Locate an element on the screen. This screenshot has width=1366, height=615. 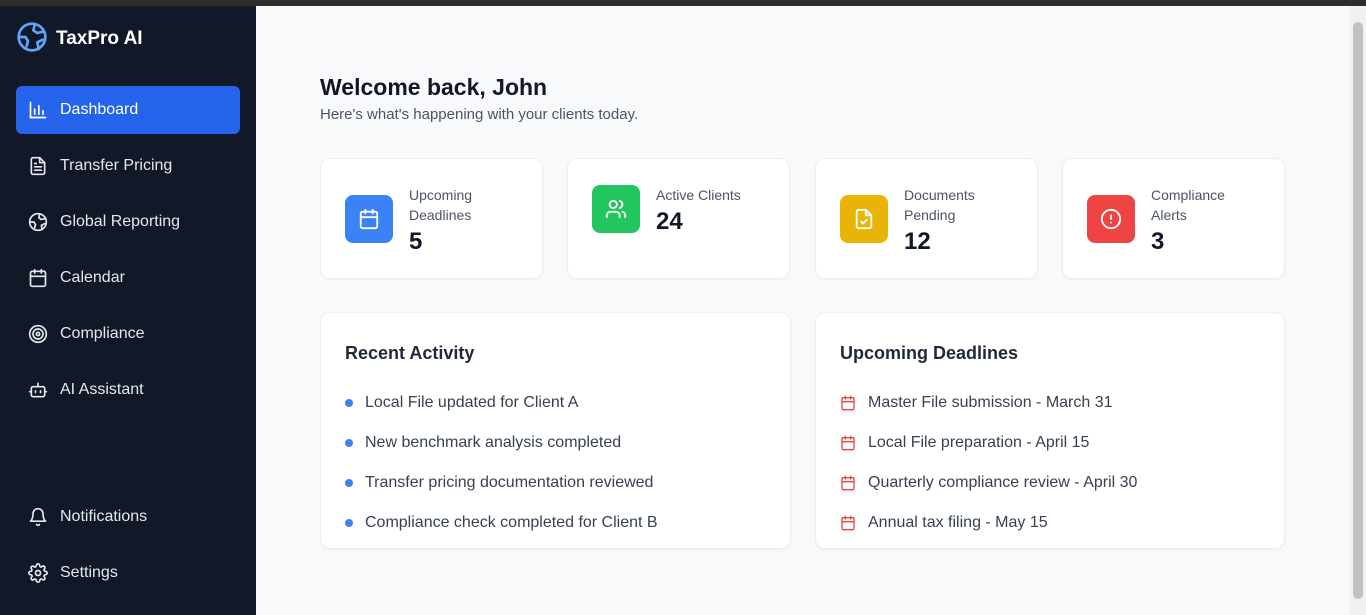
sidebar-item-calendar: Calendar is located at coordinates (128, 278).